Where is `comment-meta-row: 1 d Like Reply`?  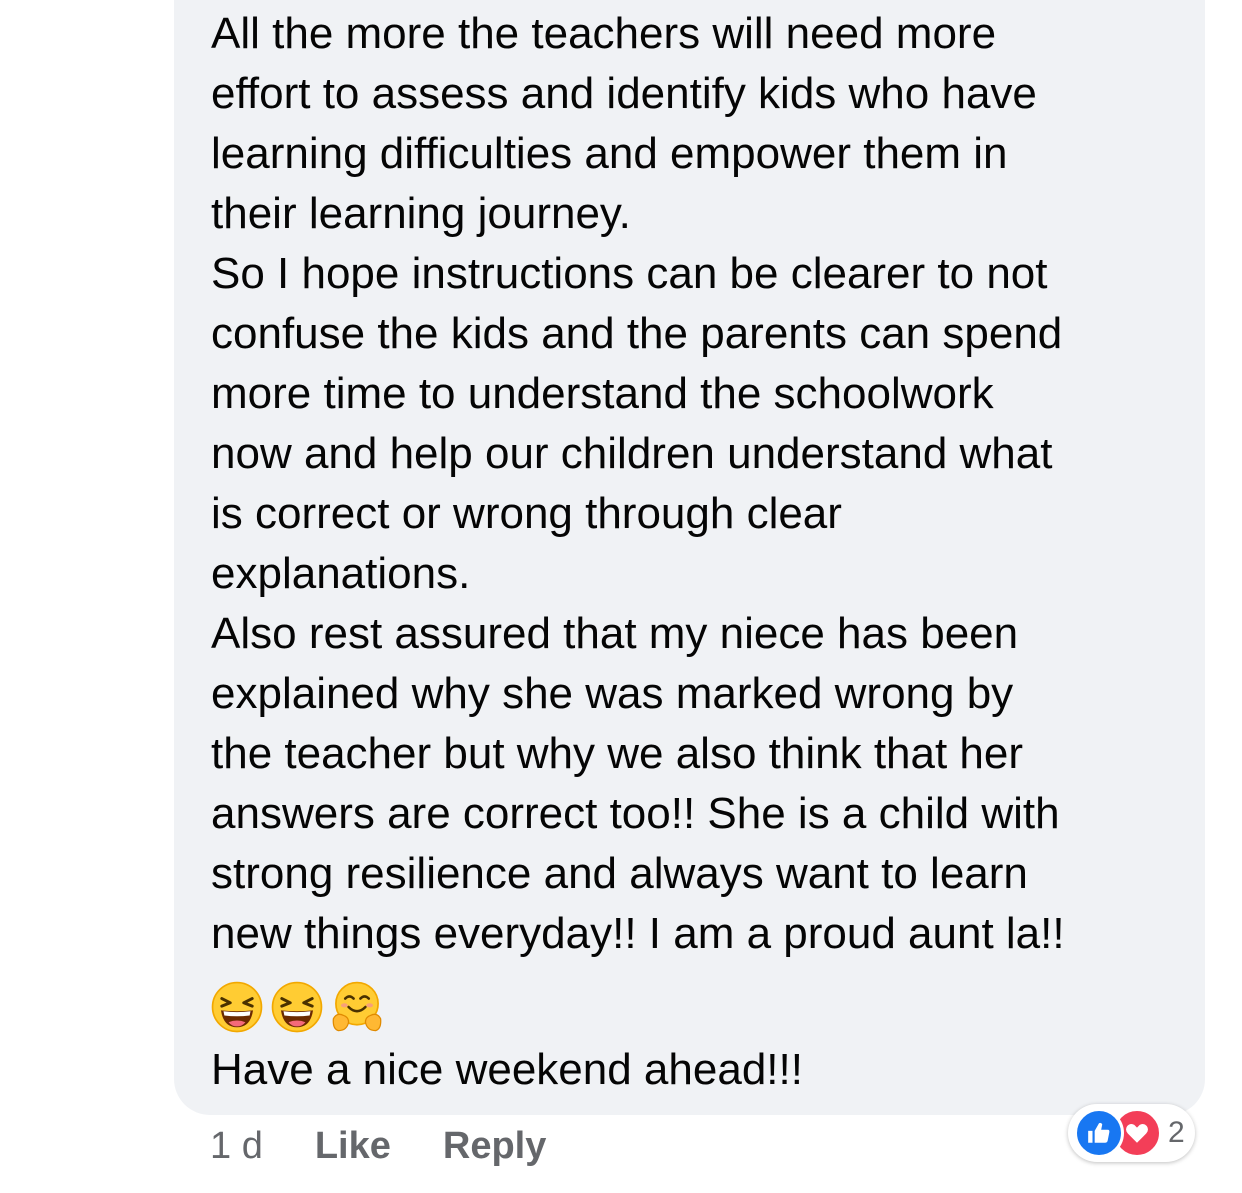
comment-meta-row: 1 d Like Reply is located at coordinates (404, 1146).